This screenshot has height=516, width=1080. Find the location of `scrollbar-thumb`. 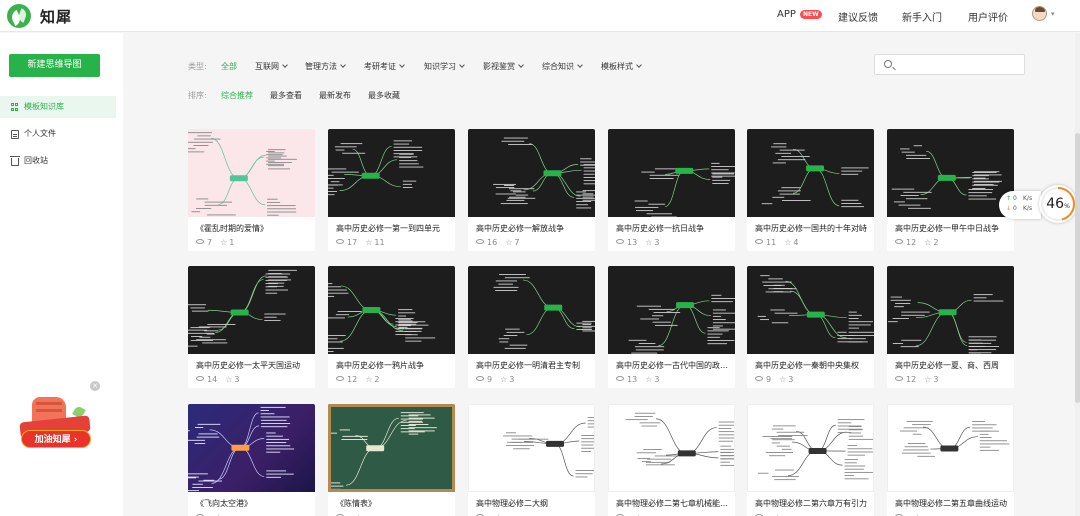

scrollbar-thumb is located at coordinates (1077, 268).